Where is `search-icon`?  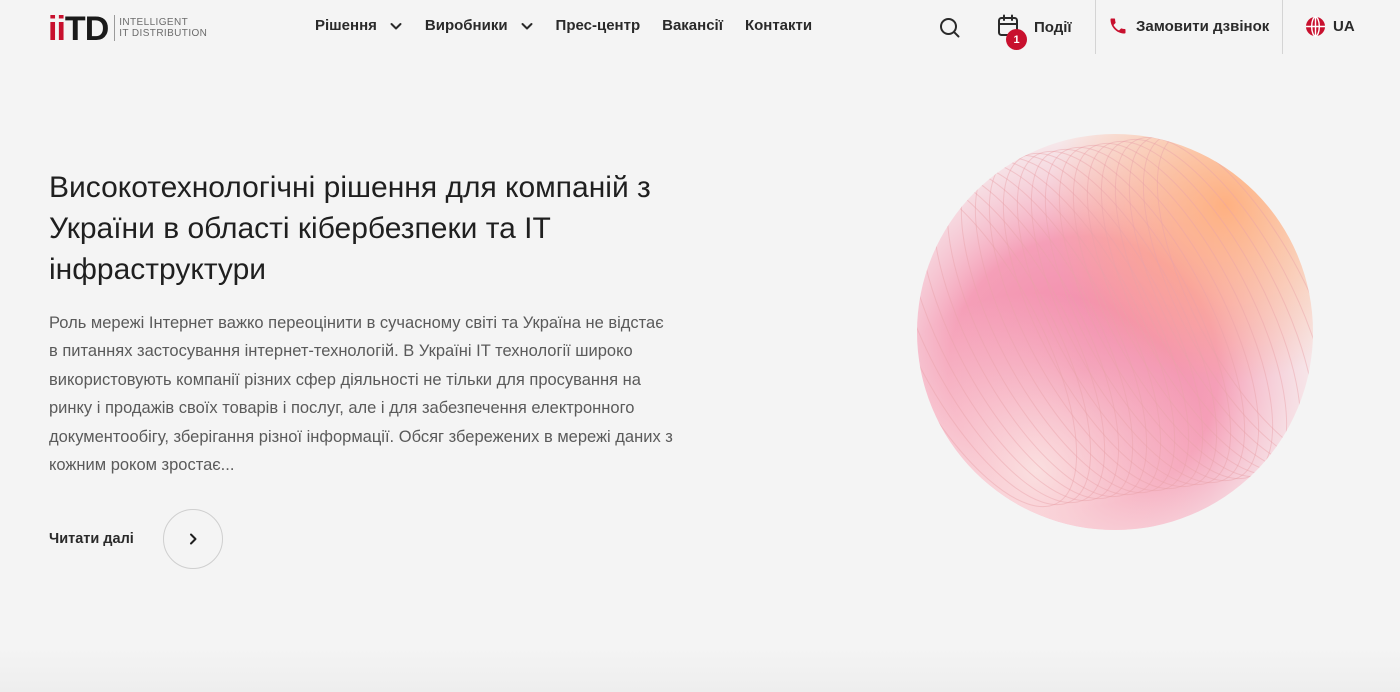
search-icon is located at coordinates (950, 28).